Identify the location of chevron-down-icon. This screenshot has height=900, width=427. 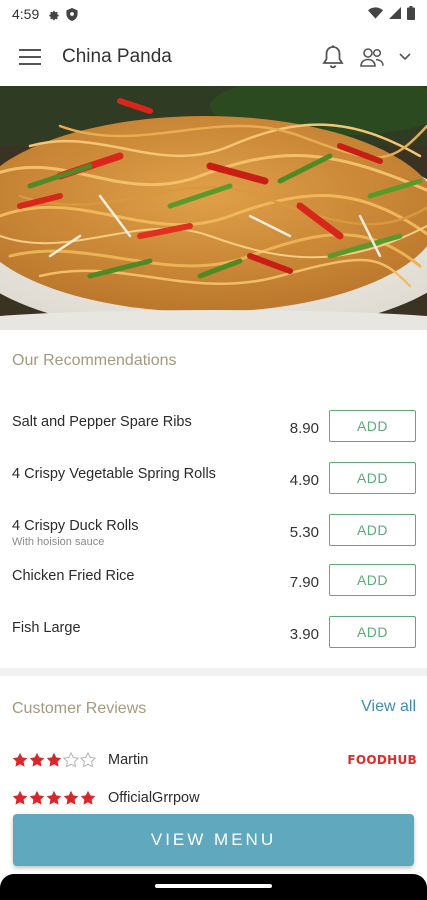
(405, 57).